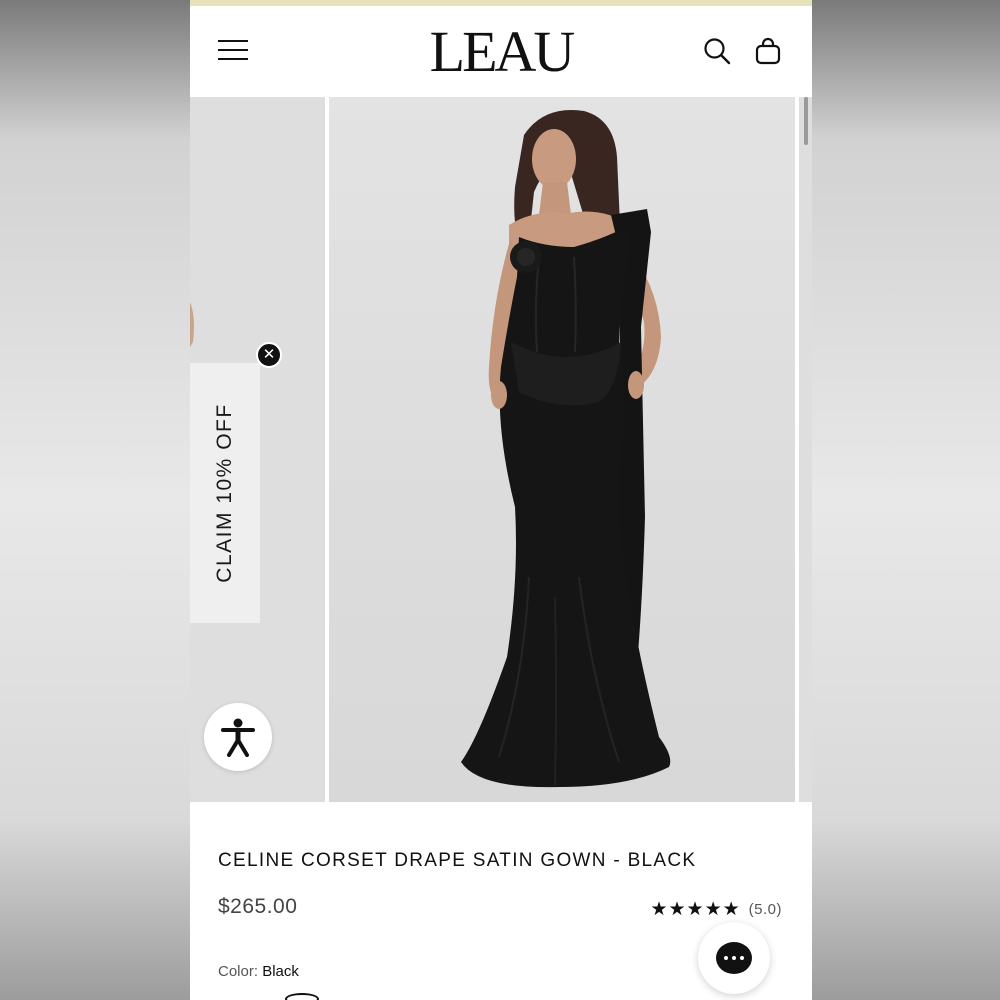 The width and height of the screenshot is (1000, 1000). Describe the element at coordinates (806, 121) in the screenshot. I see `scrollbar-thumb` at that location.